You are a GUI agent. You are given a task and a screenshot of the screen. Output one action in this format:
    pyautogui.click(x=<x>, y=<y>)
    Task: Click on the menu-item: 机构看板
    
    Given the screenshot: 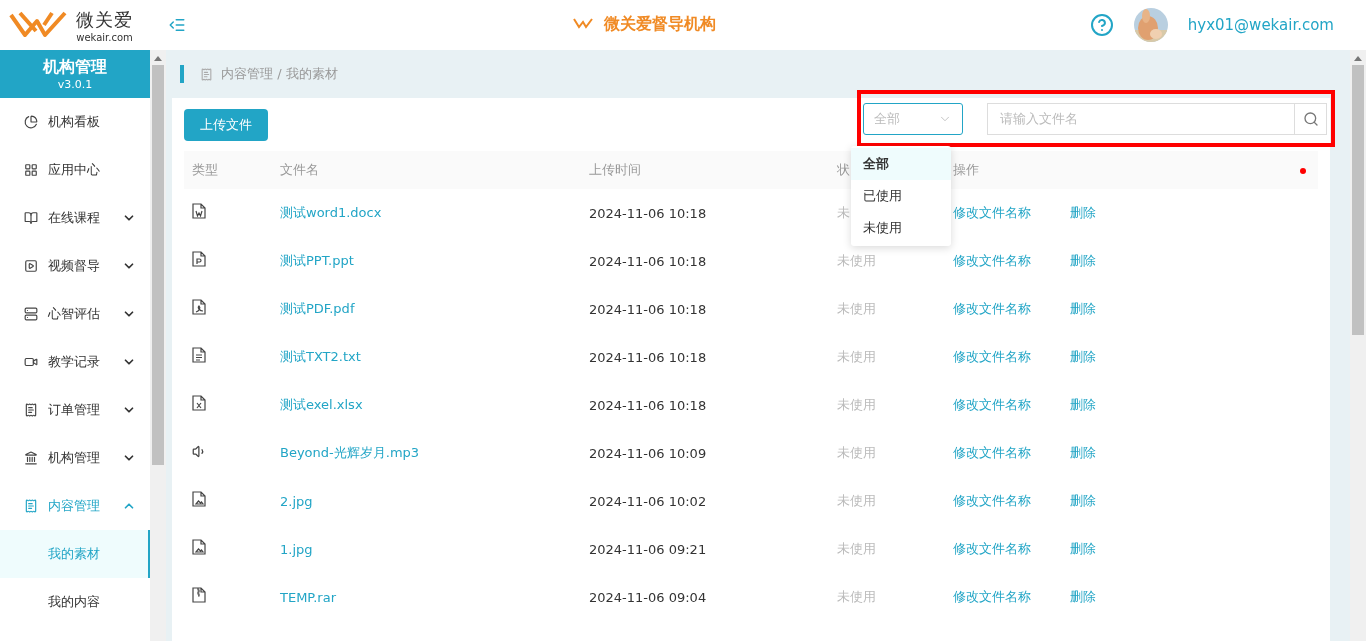 What is the action you would take?
    pyautogui.click(x=75, y=122)
    